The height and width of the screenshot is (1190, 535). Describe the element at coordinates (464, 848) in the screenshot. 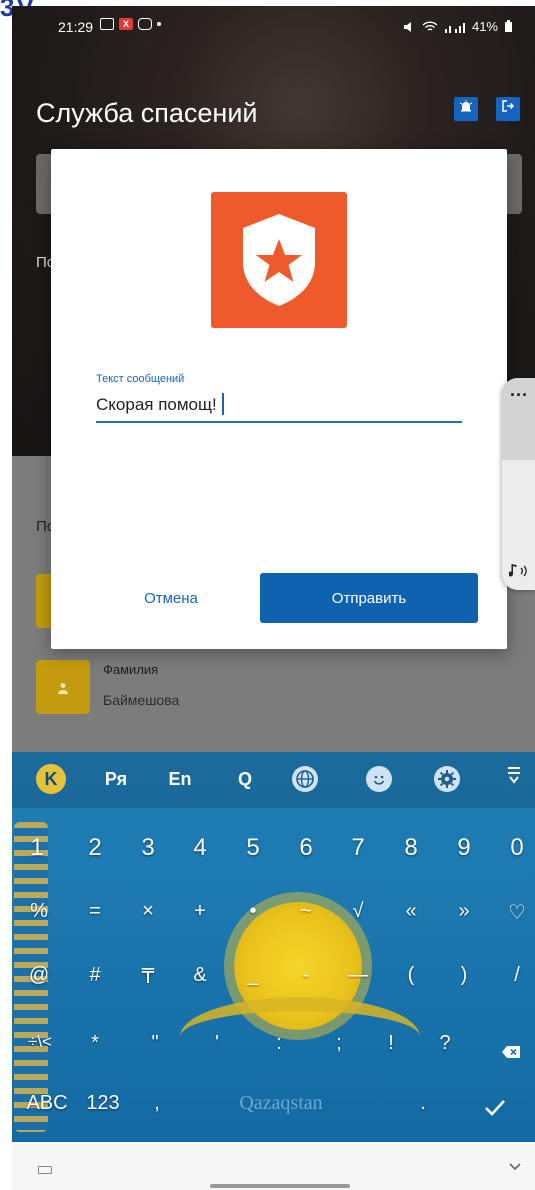

I see `key-9: 9` at that location.